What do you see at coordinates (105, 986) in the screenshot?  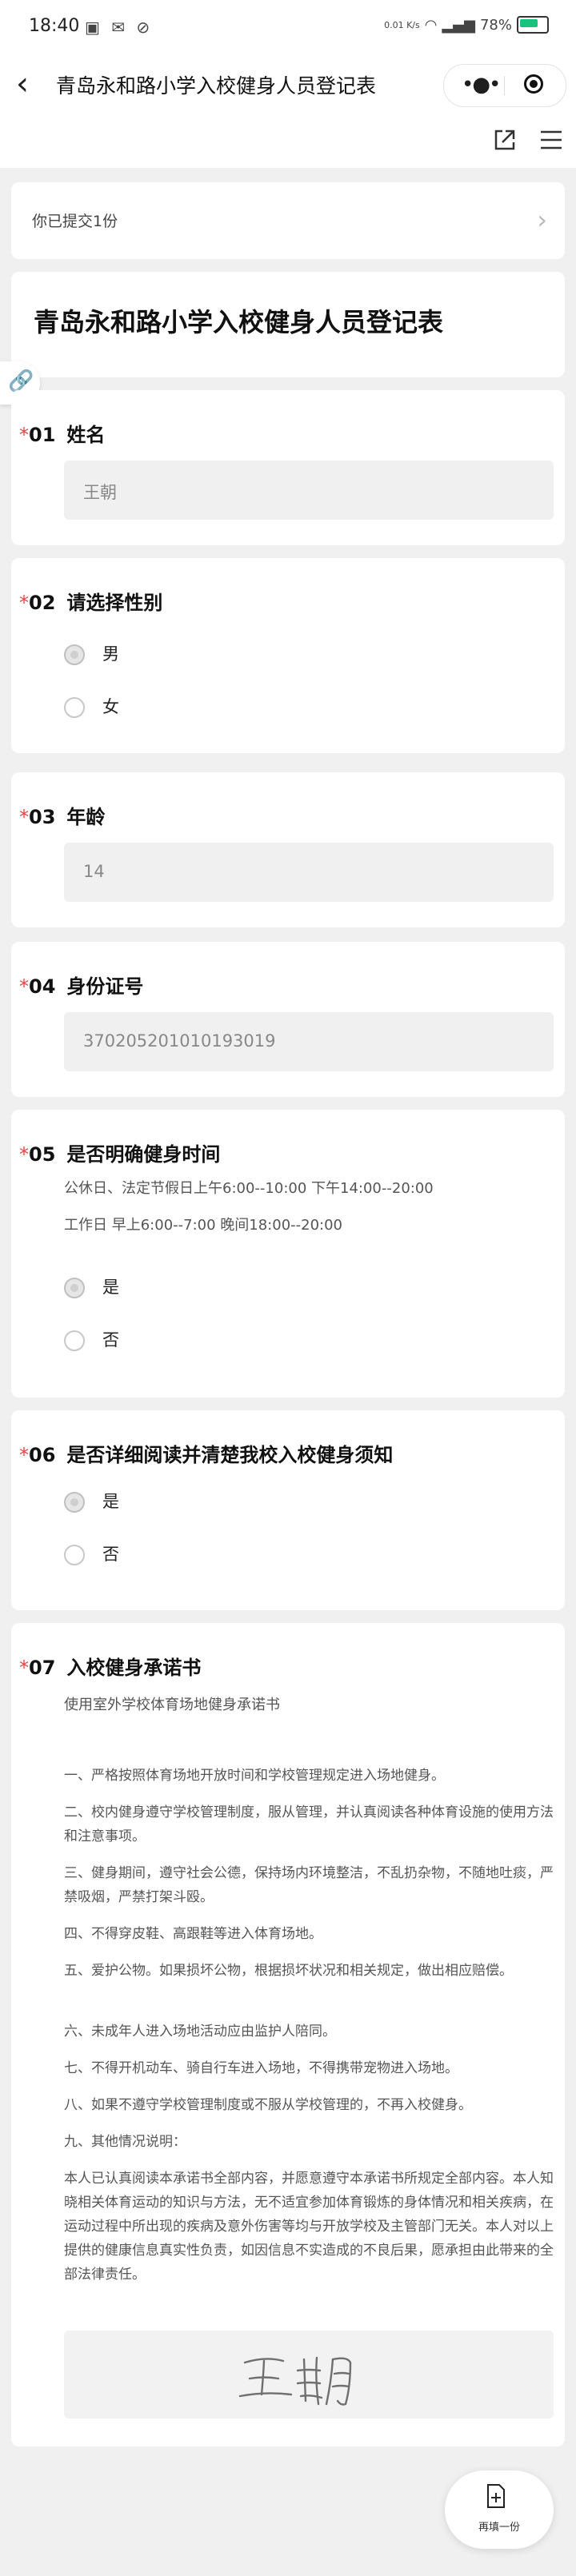 I see `question-label: 身份证号` at bounding box center [105, 986].